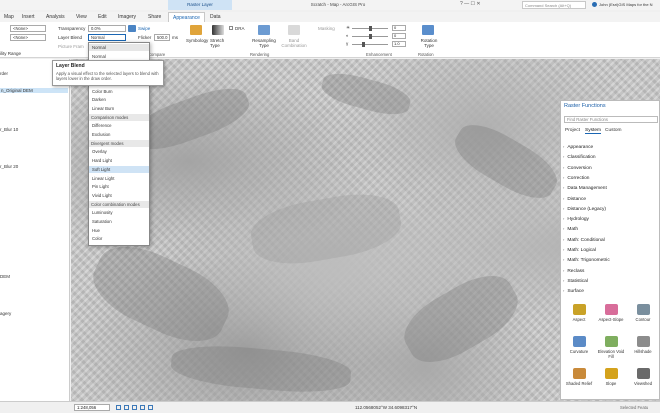  What do you see at coordinates (134, 407) in the screenshot?
I see `refresh-icon` at bounding box center [134, 407].